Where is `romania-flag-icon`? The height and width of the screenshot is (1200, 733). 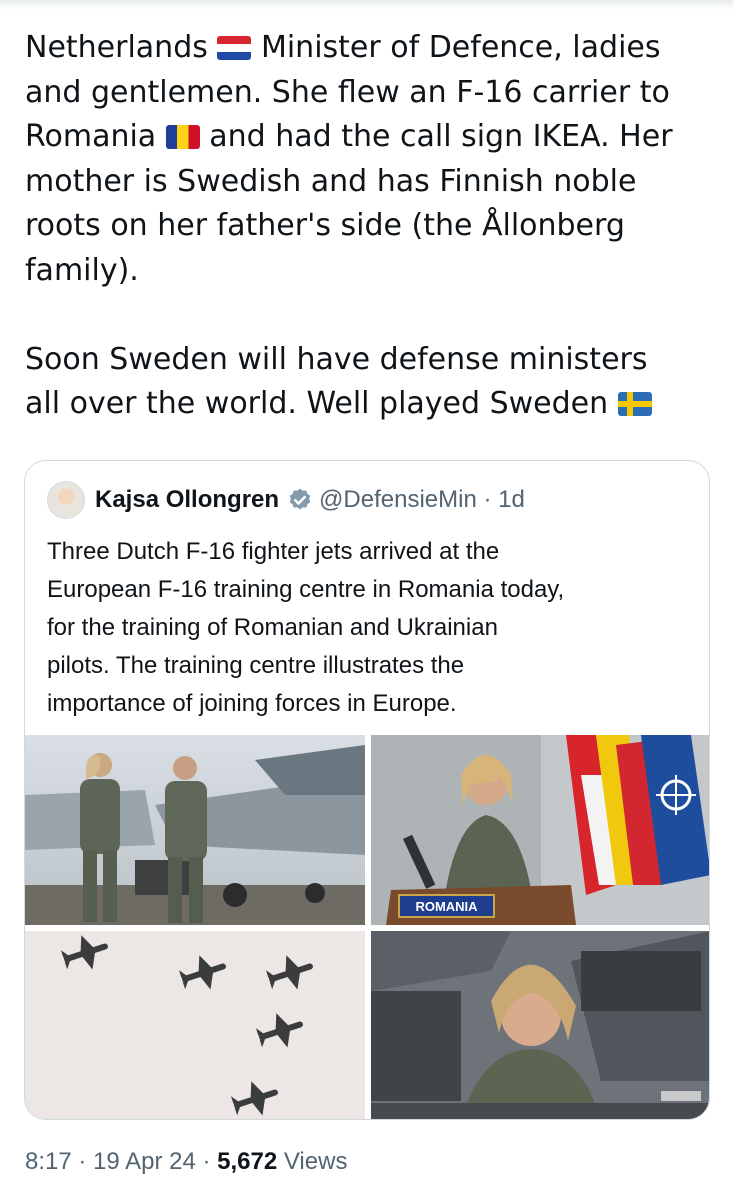
romania-flag-icon is located at coordinates (182, 137).